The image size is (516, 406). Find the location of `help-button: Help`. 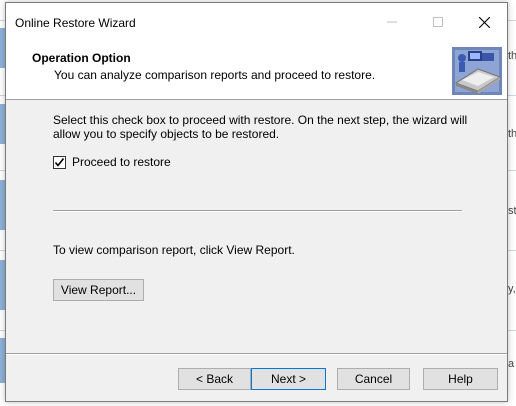

help-button: Help is located at coordinates (460, 379).